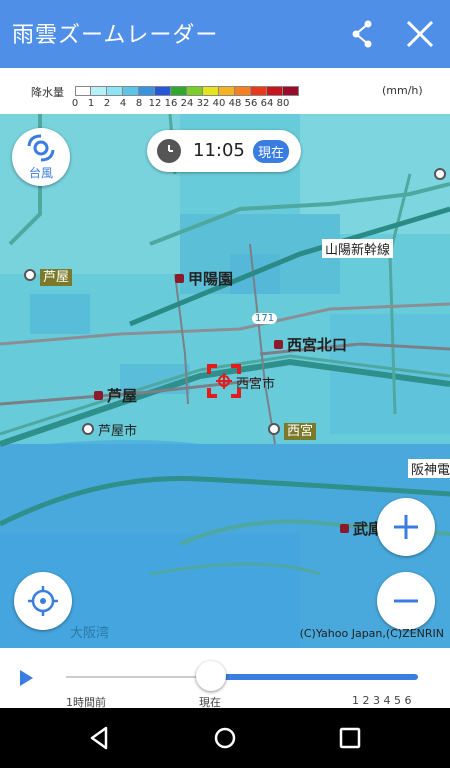 This screenshot has height=768, width=450. What do you see at coordinates (315, 677) in the screenshot?
I see `timeline-track-future` at bounding box center [315, 677].